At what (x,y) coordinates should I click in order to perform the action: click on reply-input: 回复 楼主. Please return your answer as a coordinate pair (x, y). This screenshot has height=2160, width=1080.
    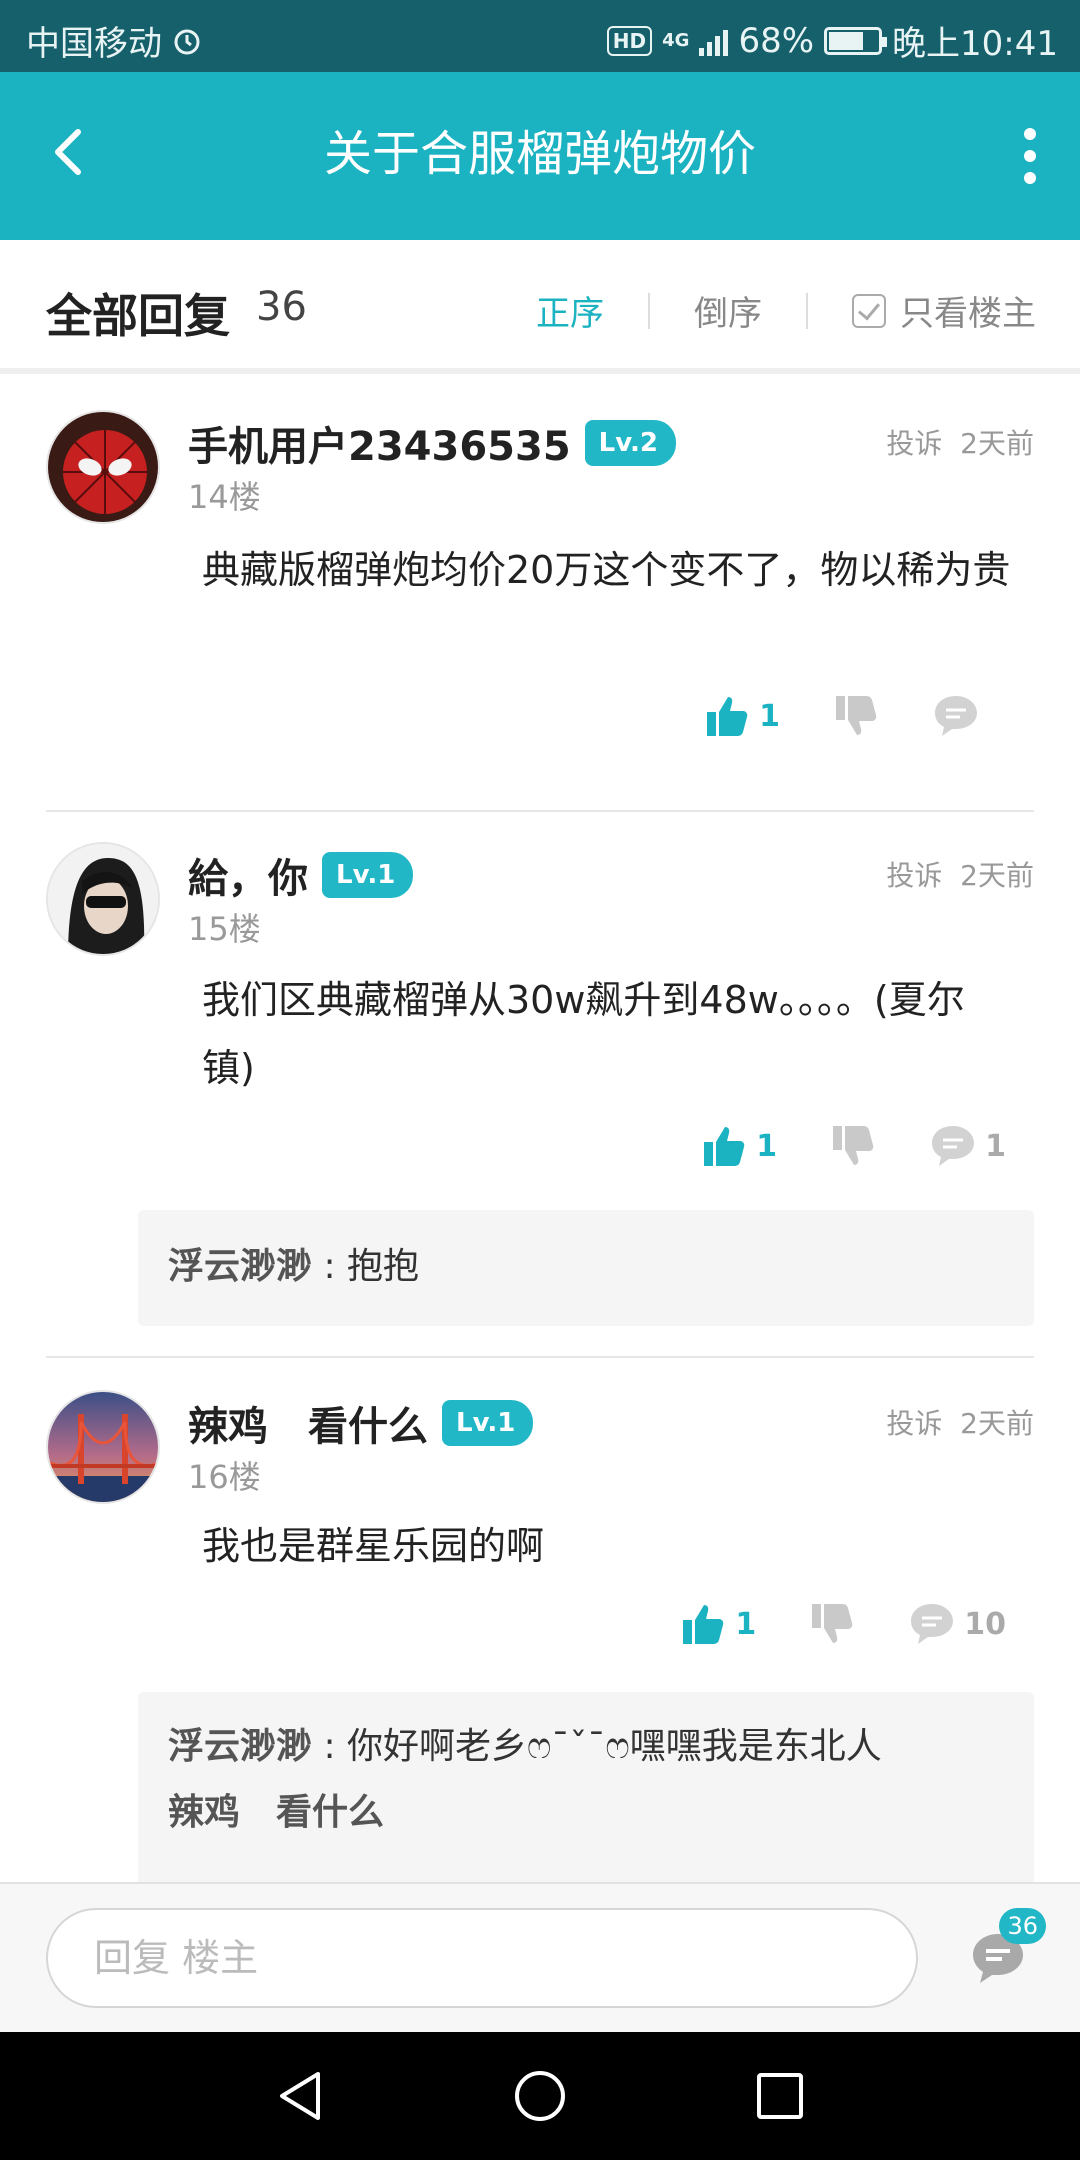
    Looking at the image, I should click on (482, 1958).